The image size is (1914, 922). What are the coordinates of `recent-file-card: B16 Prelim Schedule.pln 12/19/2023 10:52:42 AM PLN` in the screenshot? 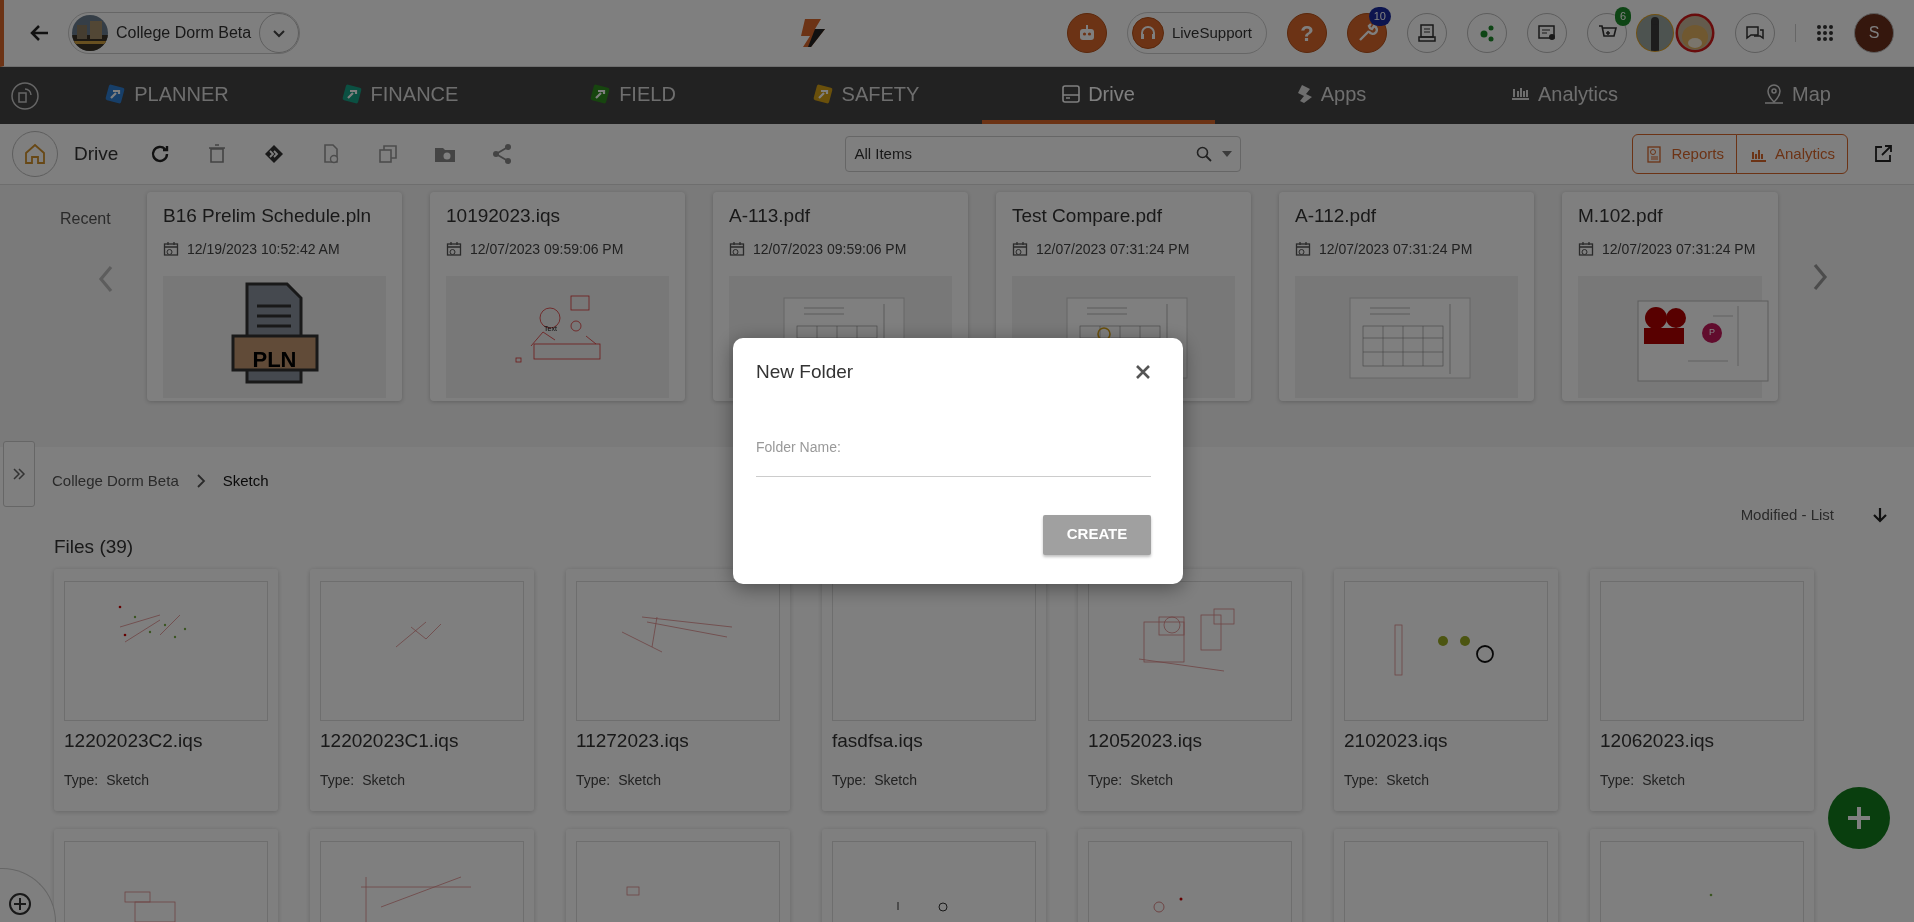 It's located at (274, 296).